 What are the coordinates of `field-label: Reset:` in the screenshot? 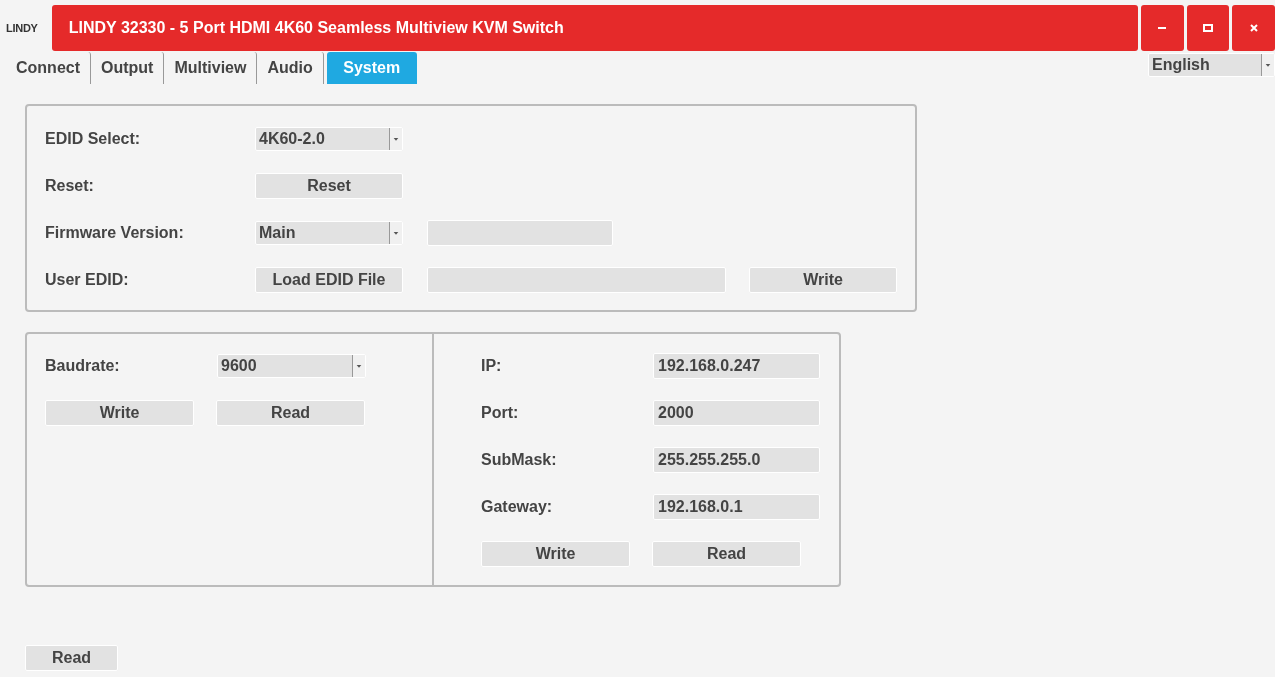 It's located at (70, 186).